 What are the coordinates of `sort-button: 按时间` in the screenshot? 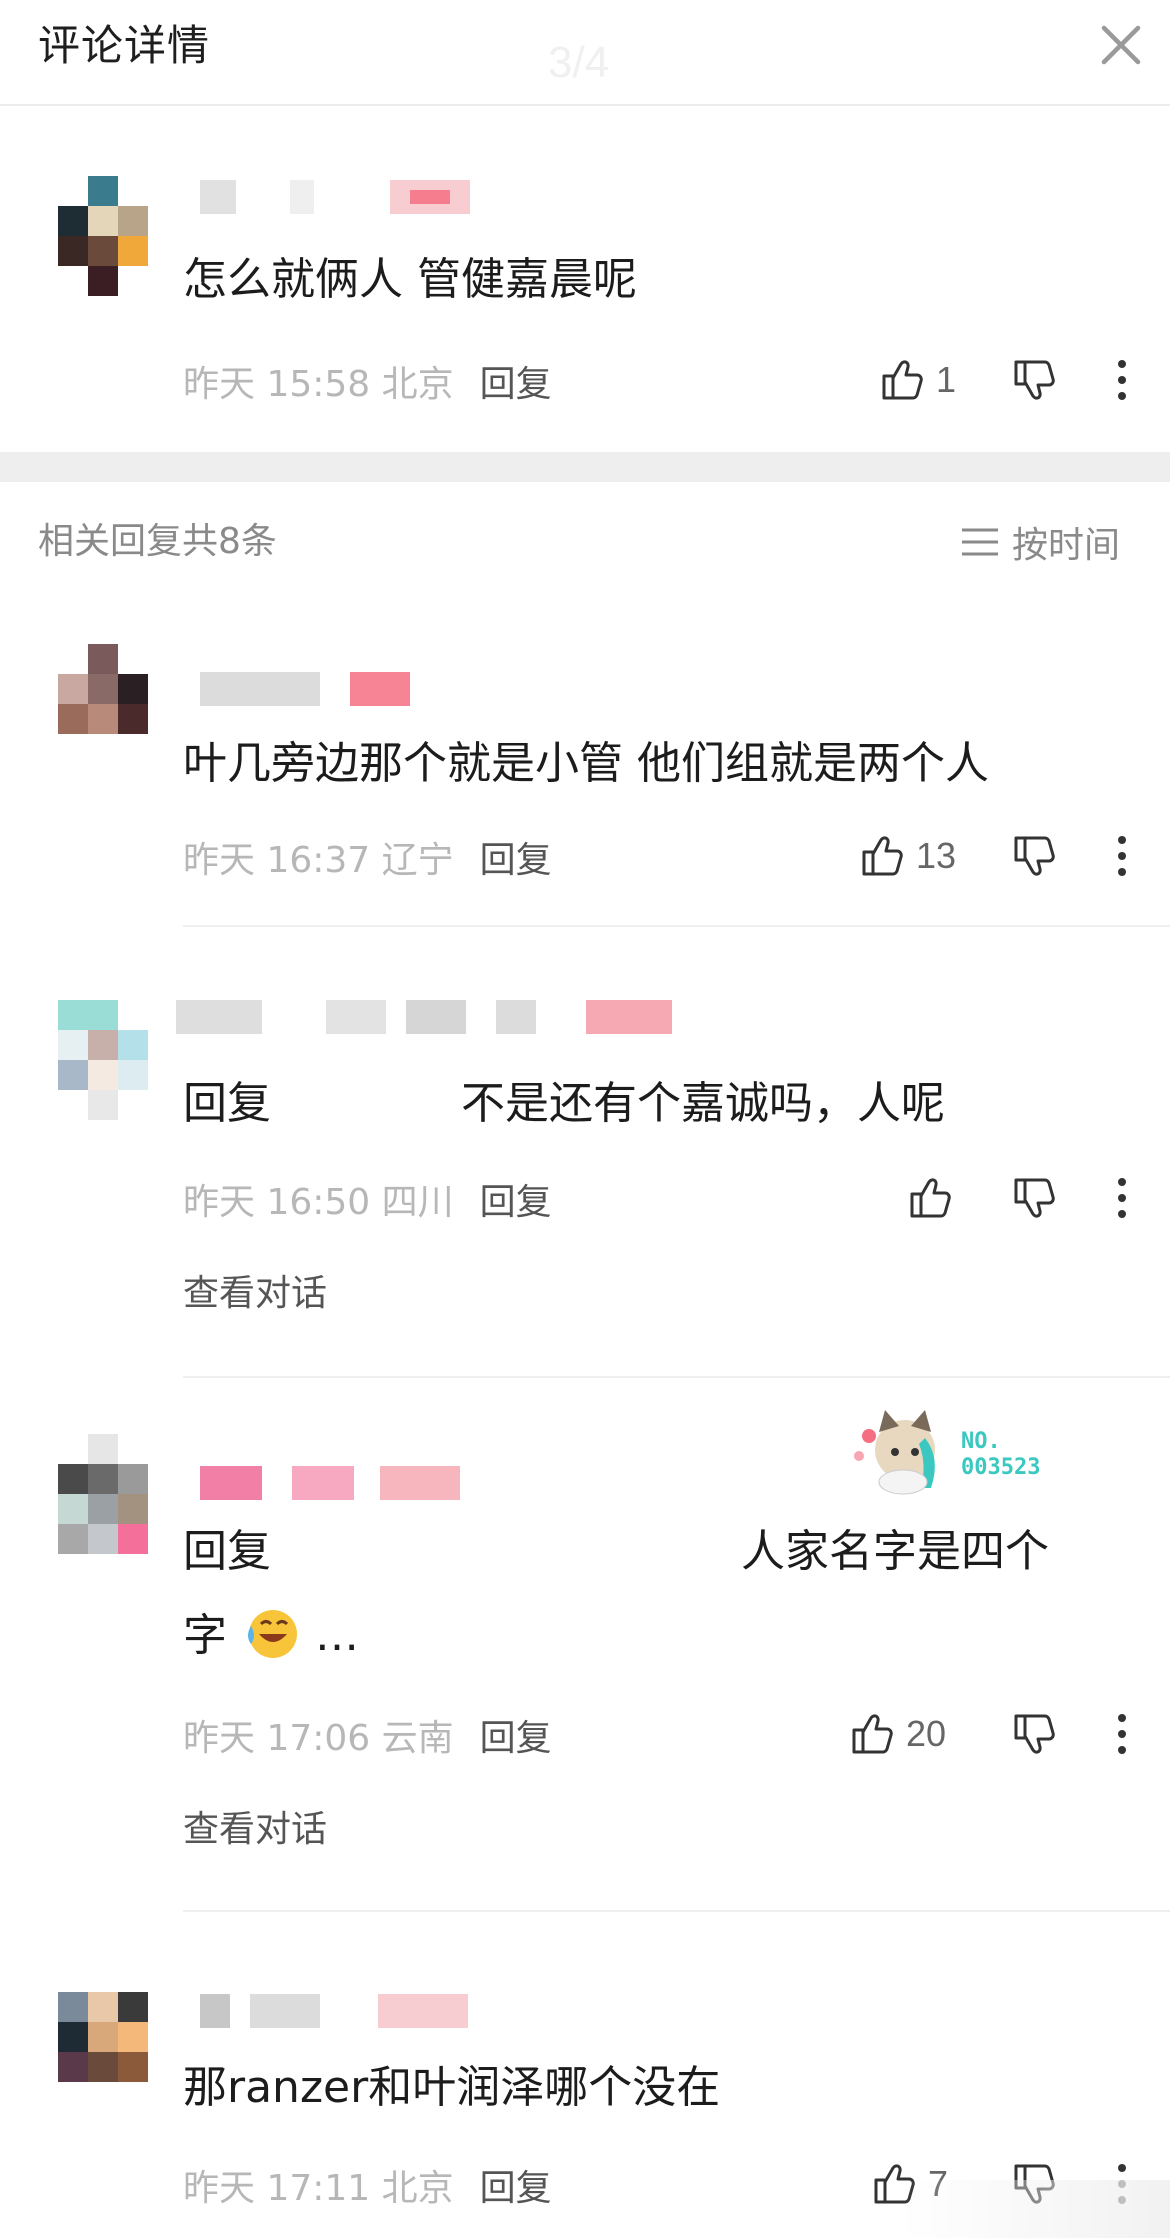 It's located at (1040, 542).